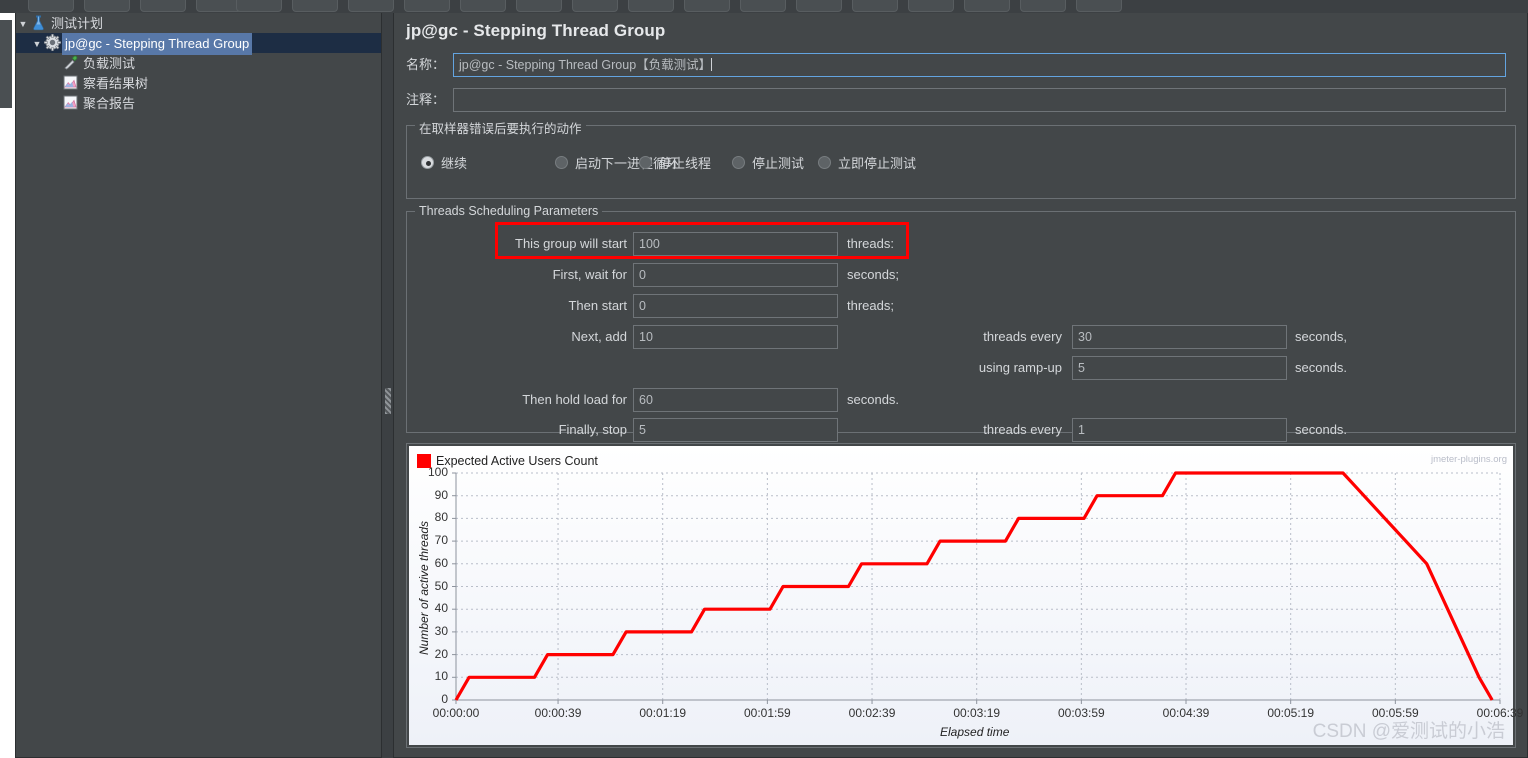 The image size is (1528, 758). What do you see at coordinates (642, 306) in the screenshot?
I see `input-value-then-start: 0` at bounding box center [642, 306].